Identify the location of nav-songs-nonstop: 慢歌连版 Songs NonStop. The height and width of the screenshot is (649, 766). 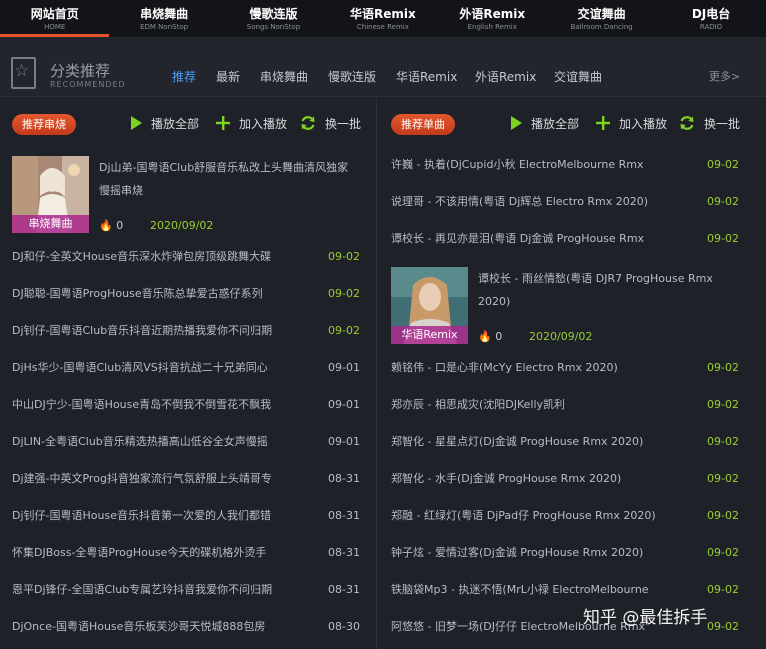
(273, 18).